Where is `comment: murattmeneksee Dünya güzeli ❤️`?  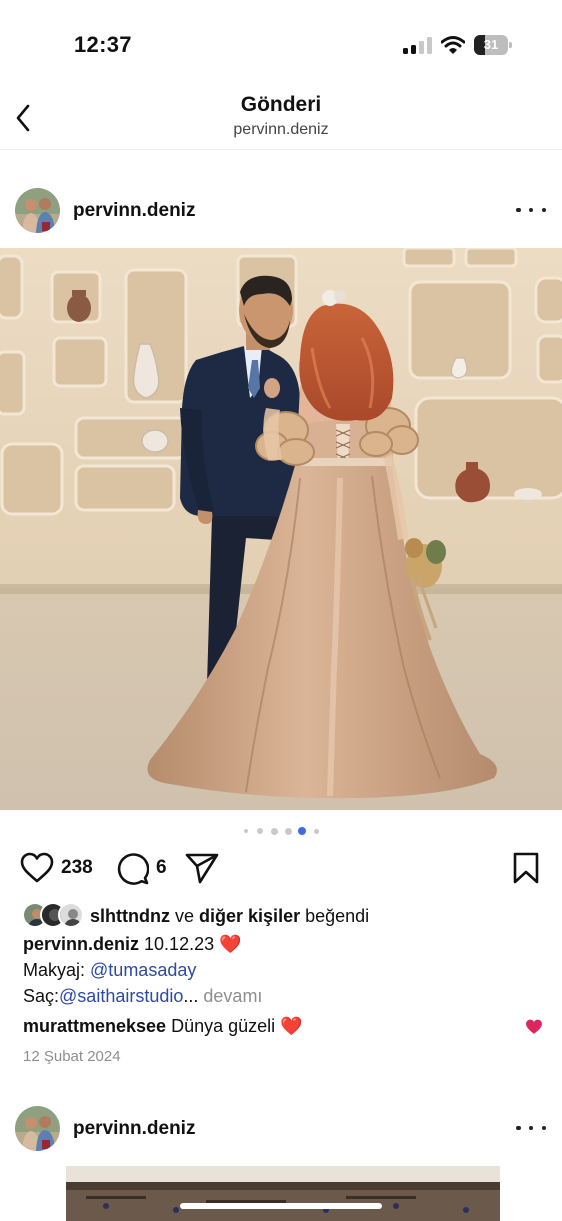 comment: murattmeneksee Dünya güzeli ❤️ is located at coordinates (163, 1026).